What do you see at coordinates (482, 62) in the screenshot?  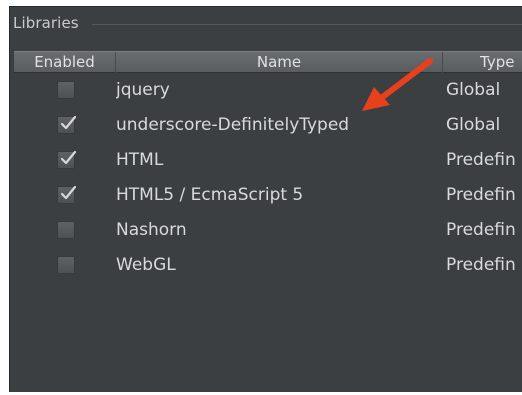 I see `column-header-type: Type` at bounding box center [482, 62].